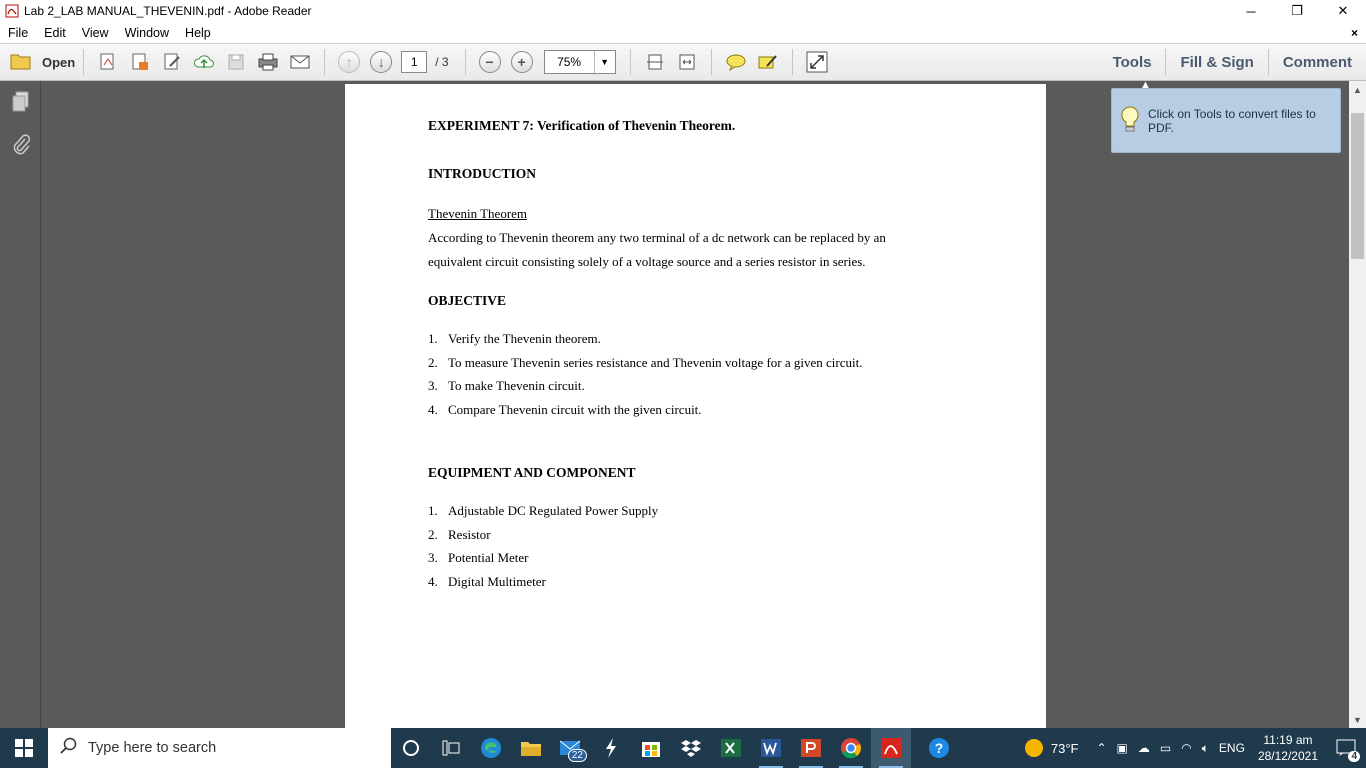 The image size is (1366, 768). What do you see at coordinates (459, 534) in the screenshot?
I see `list-item: 2. Resistor` at bounding box center [459, 534].